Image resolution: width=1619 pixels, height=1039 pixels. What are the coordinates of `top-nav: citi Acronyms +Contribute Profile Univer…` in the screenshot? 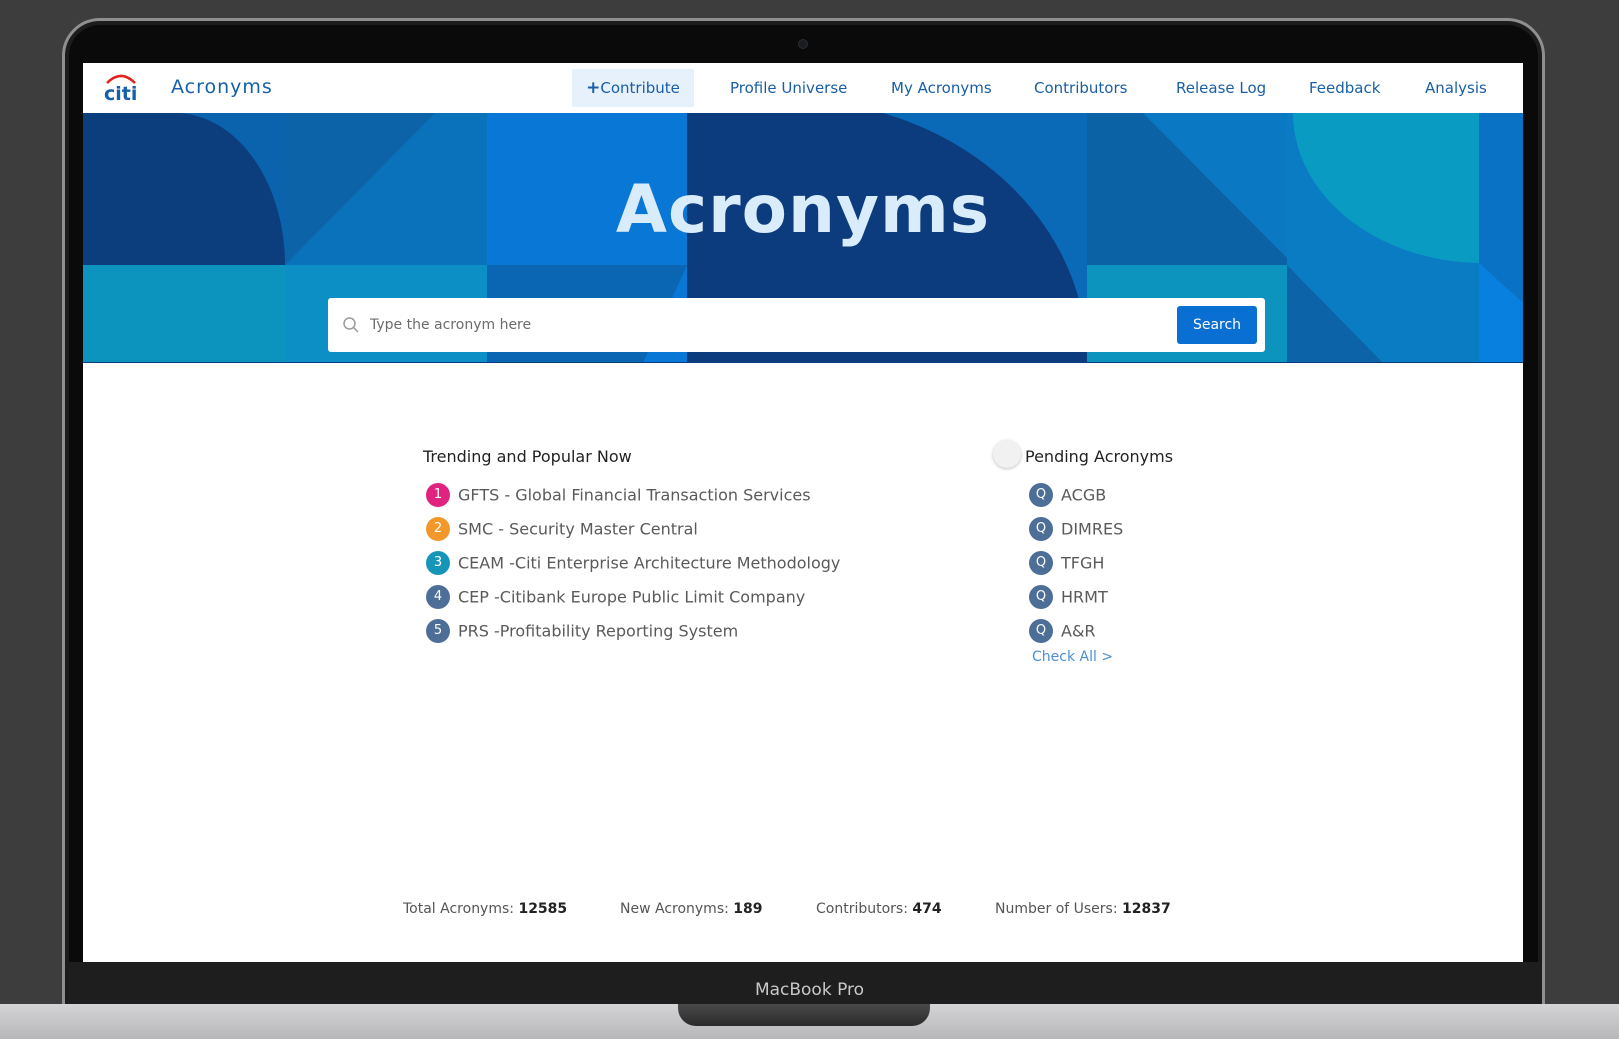 It's located at (803, 88).